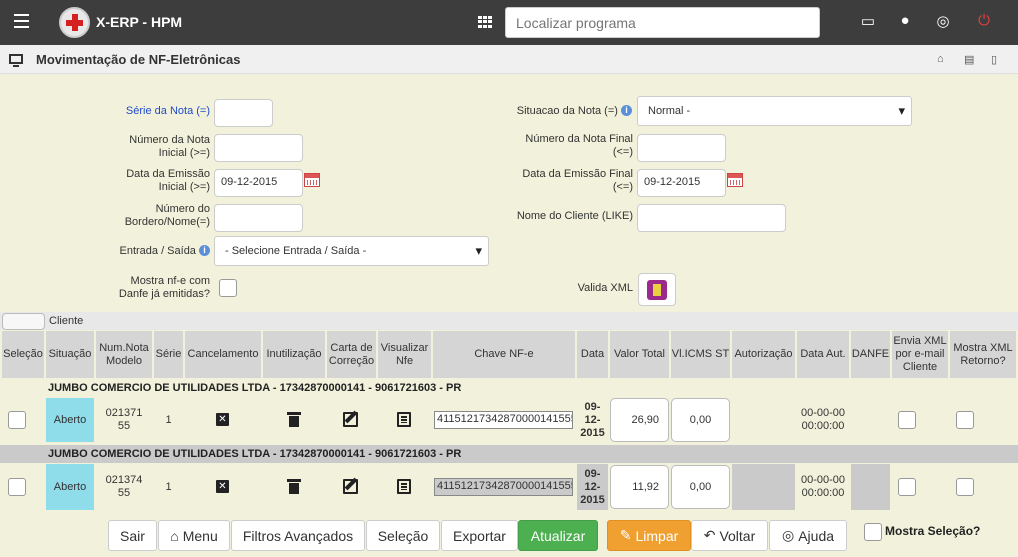  What do you see at coordinates (184, 187) in the screenshot?
I see `data-emissao-inicial-label-line2: Inicial (>=)` at bounding box center [184, 187].